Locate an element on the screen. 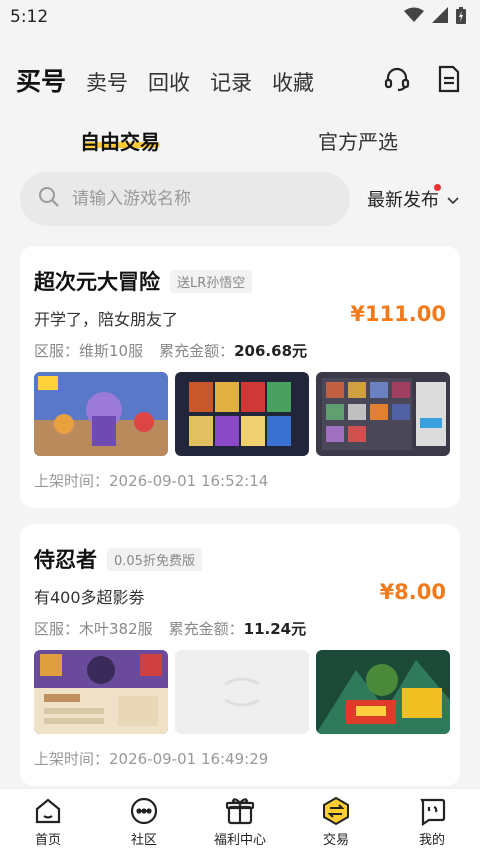 The image size is (480, 853). server-value: 木叶382服 is located at coordinates (116, 629).